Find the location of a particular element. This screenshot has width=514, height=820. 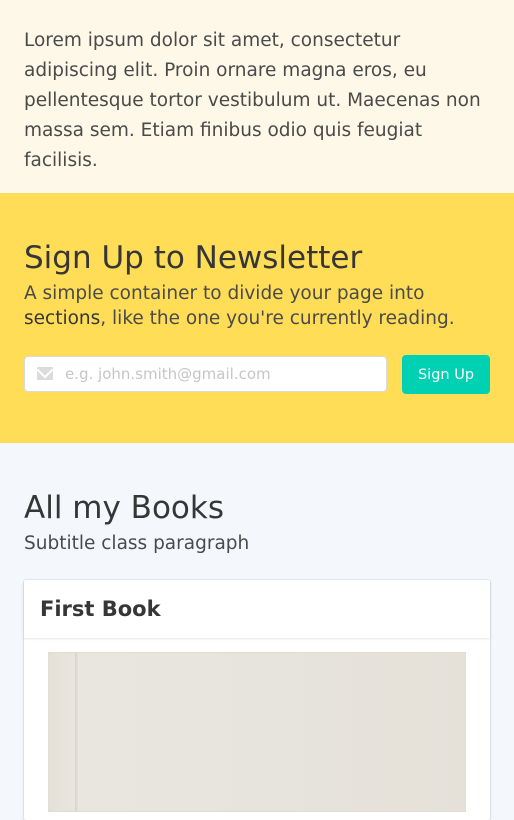

book-card-title: First Book is located at coordinates (100, 609).